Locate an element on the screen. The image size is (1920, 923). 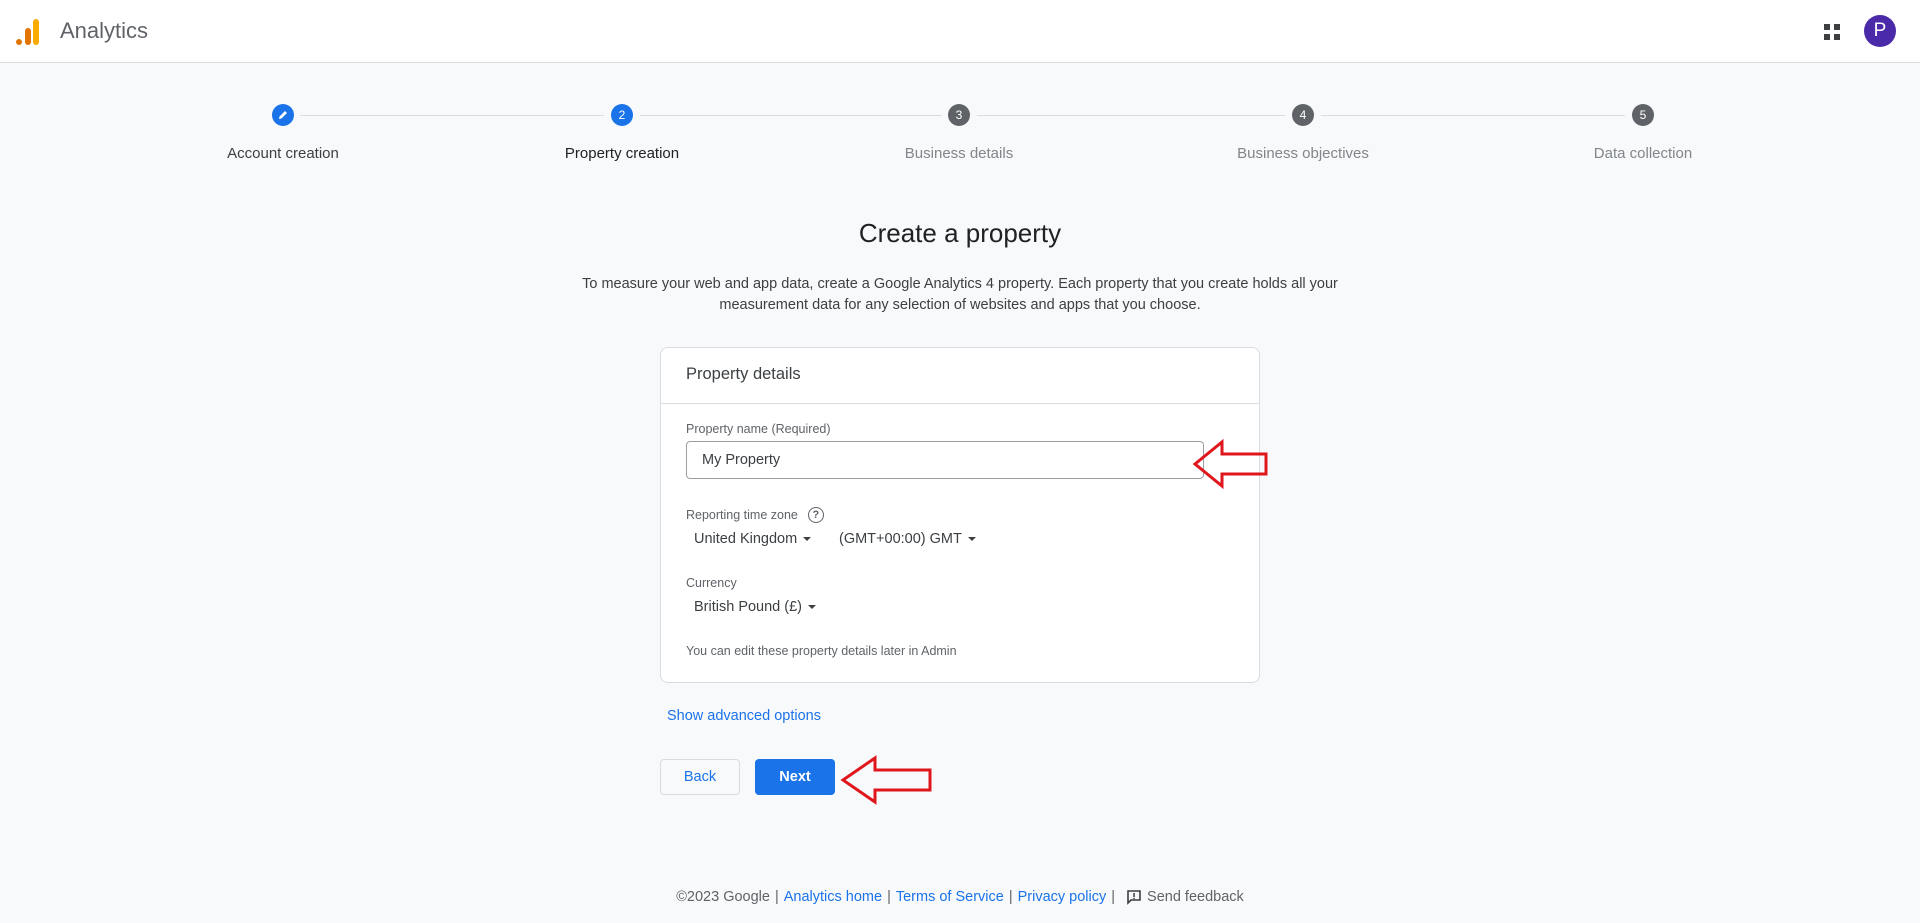
send-feedback-button: Send feedback is located at coordinates (1185, 897).